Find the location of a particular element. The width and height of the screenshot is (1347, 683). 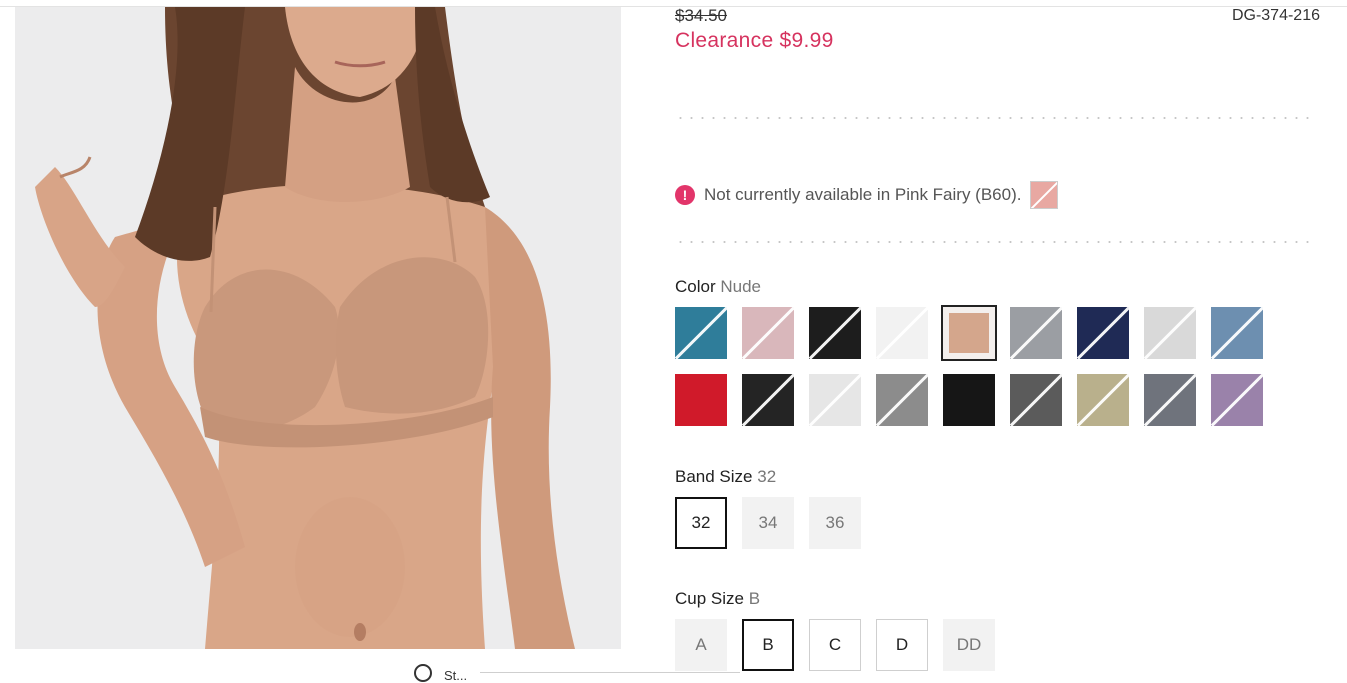

cup-size-option-d: D is located at coordinates (902, 645).